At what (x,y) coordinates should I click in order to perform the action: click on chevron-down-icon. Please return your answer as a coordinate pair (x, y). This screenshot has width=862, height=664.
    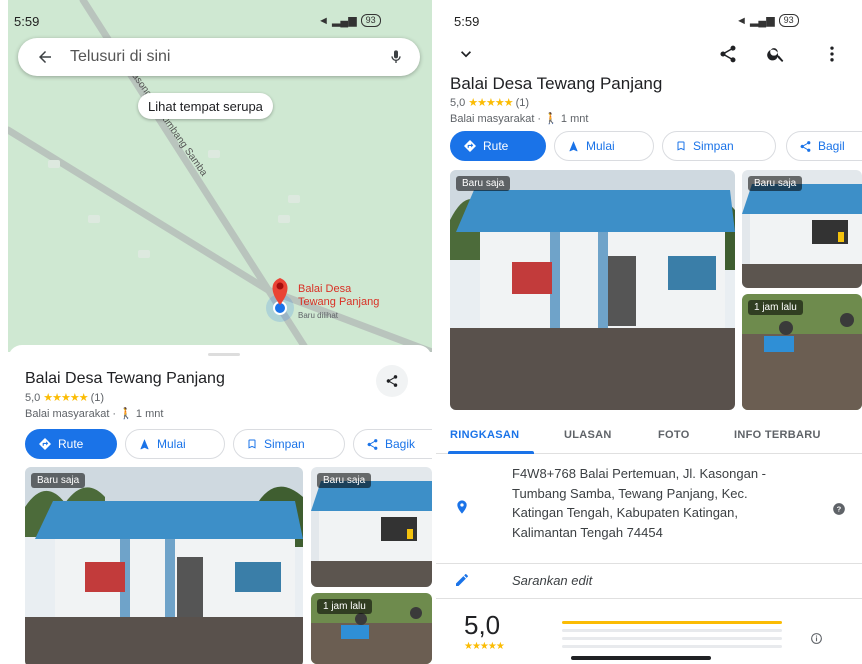
    Looking at the image, I should click on (466, 54).